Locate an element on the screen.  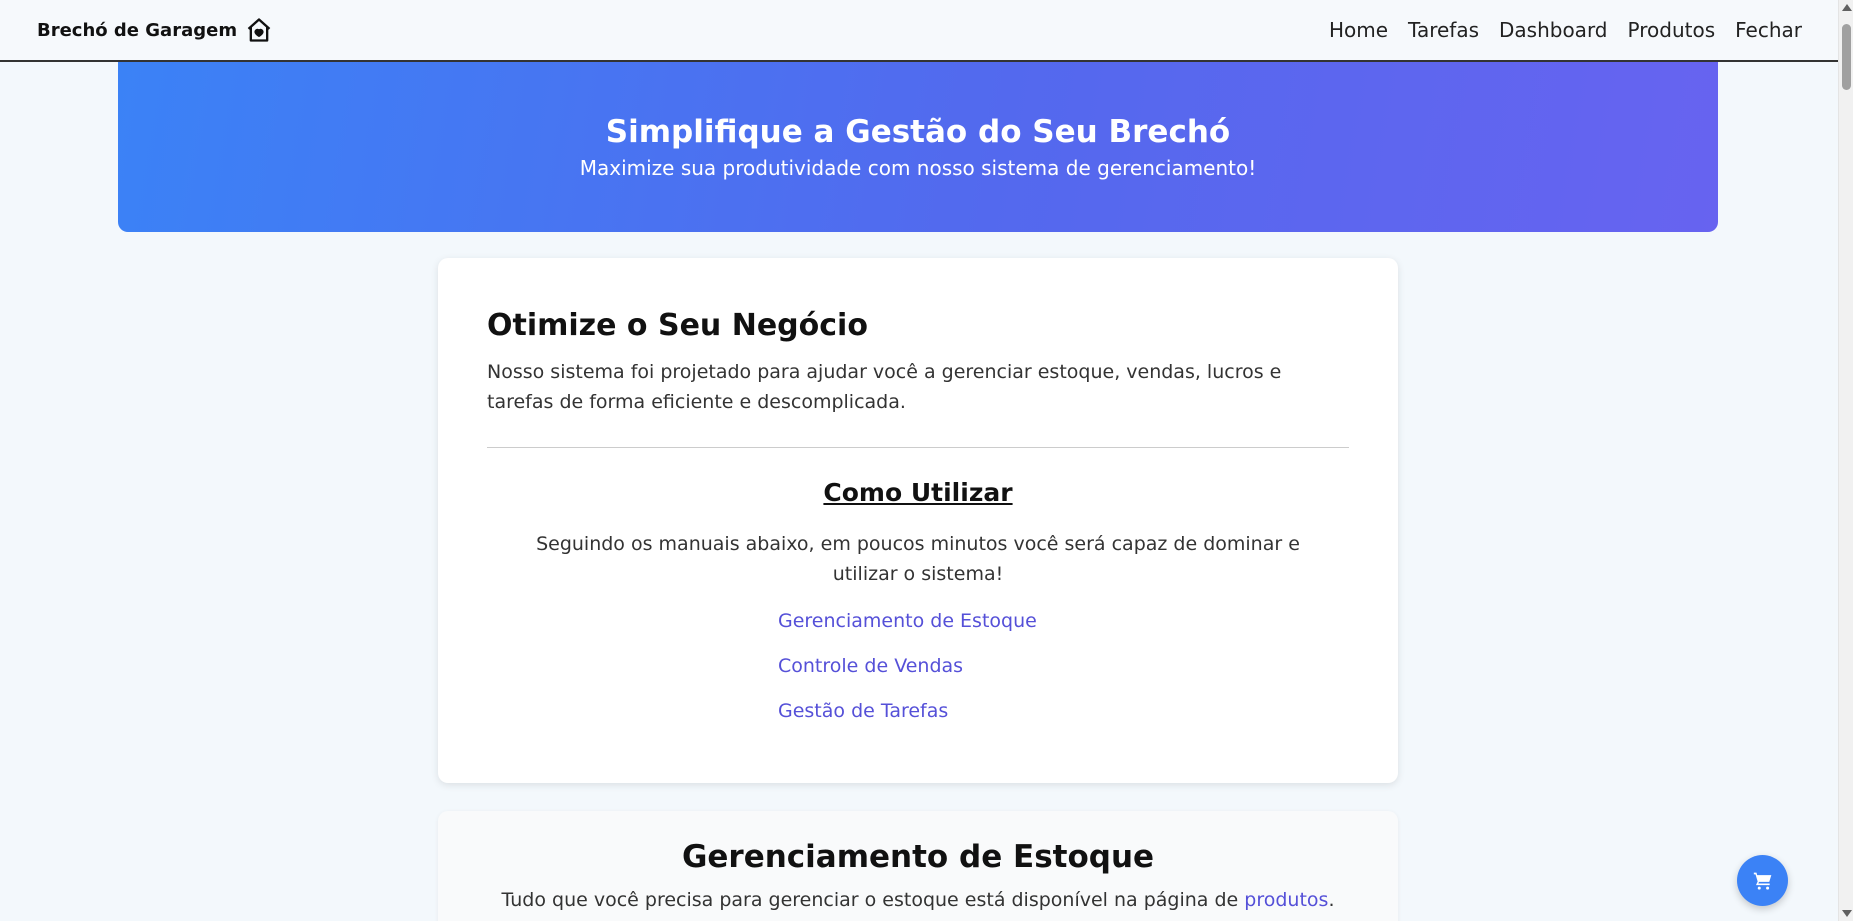
scroll-down-icon is located at coordinates (1847, 913).